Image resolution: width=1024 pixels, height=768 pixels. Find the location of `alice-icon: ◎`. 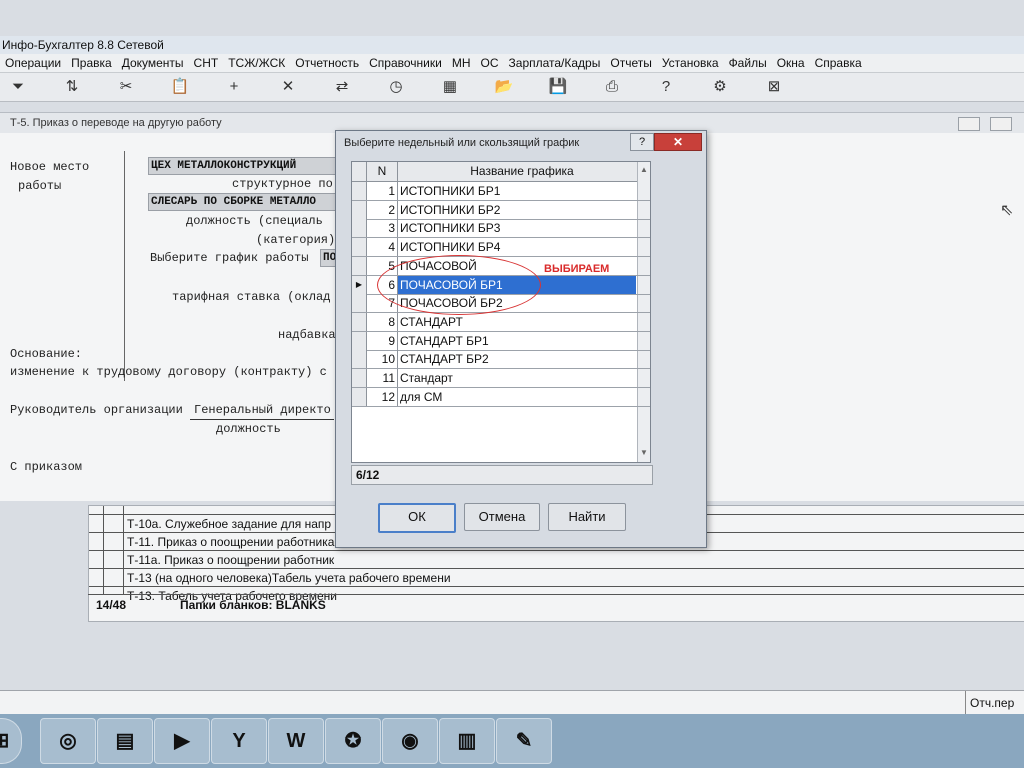

alice-icon: ◎ is located at coordinates (68, 741).